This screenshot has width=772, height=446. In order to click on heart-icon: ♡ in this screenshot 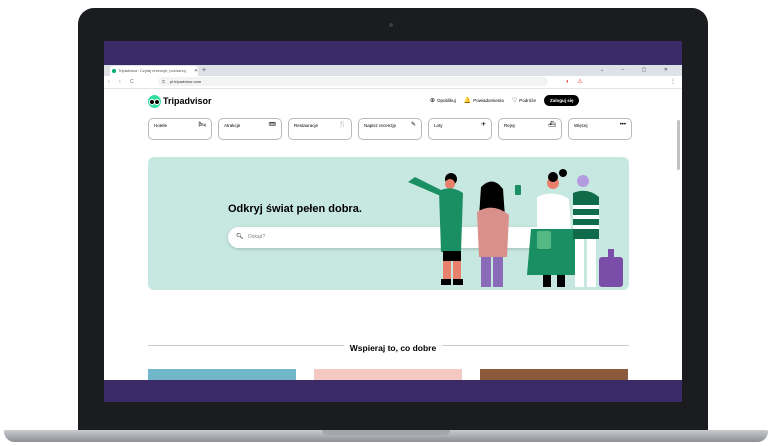, I will do `click(514, 101)`.